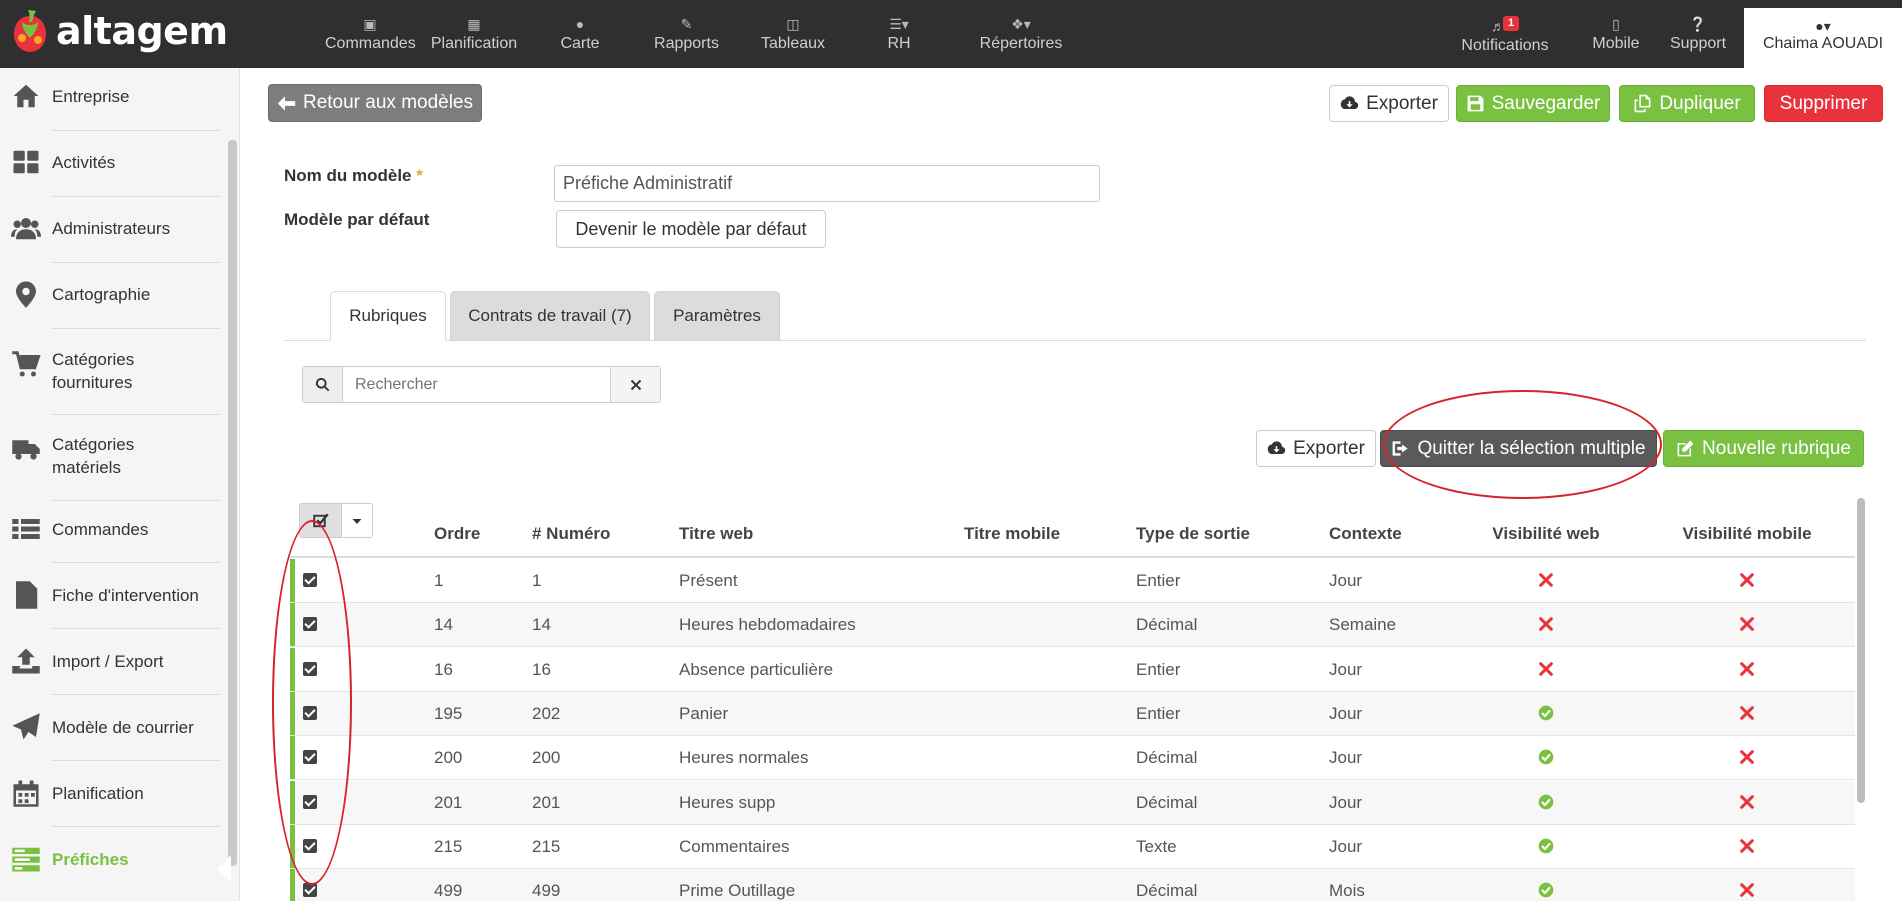 This screenshot has width=1902, height=901. I want to click on quit-multi-selection-button: Quitter la sélection multiple, so click(1518, 448).